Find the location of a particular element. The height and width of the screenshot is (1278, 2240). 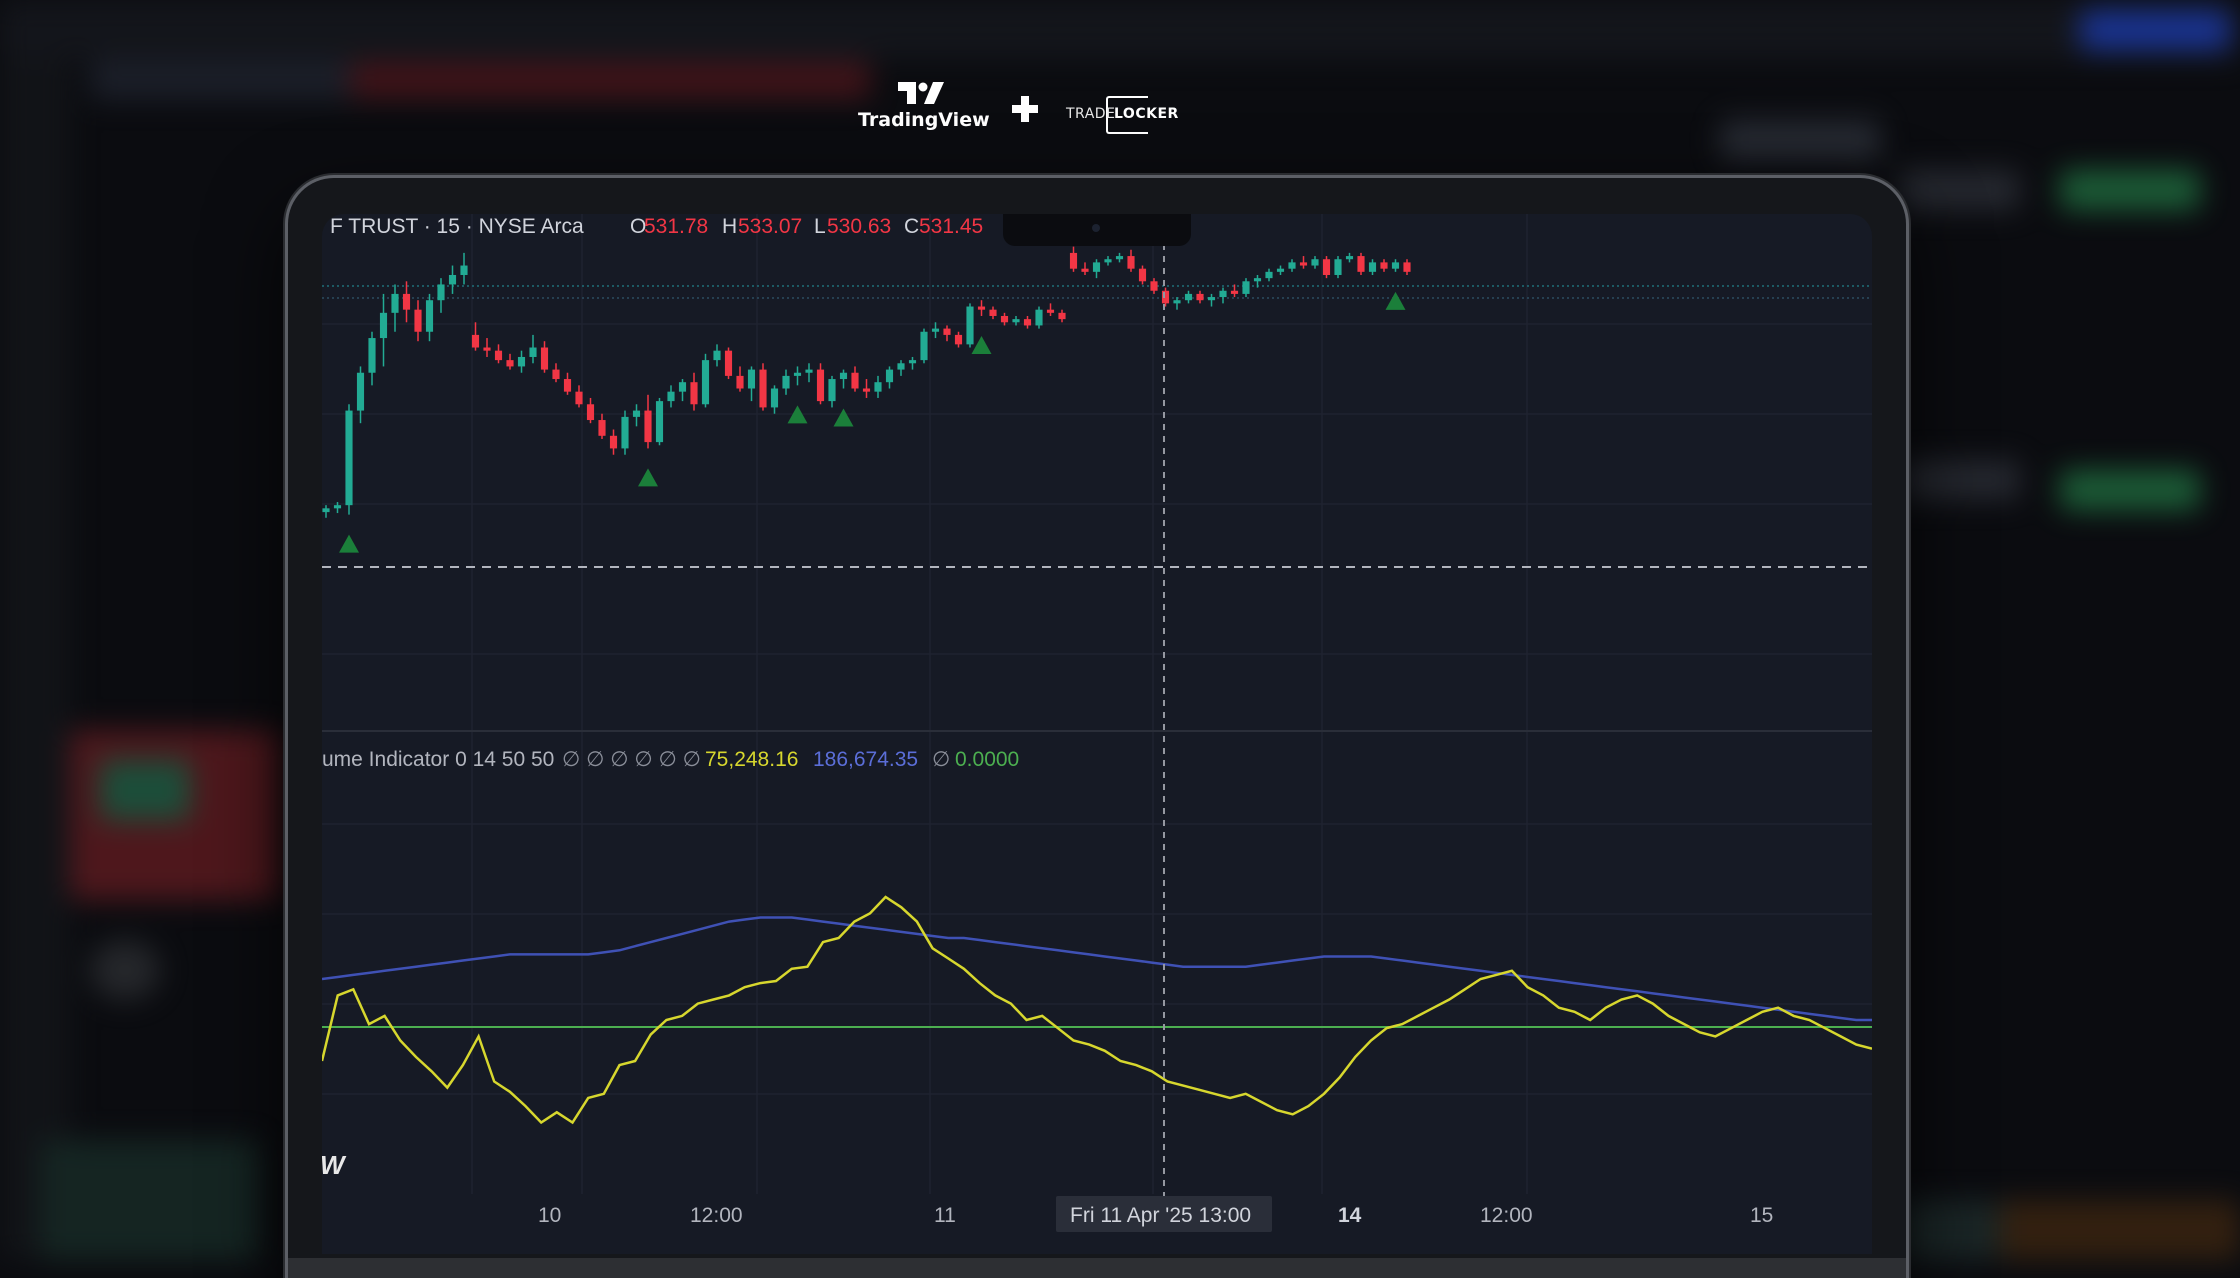

ohlc-high-value: 533.07 is located at coordinates (770, 226).